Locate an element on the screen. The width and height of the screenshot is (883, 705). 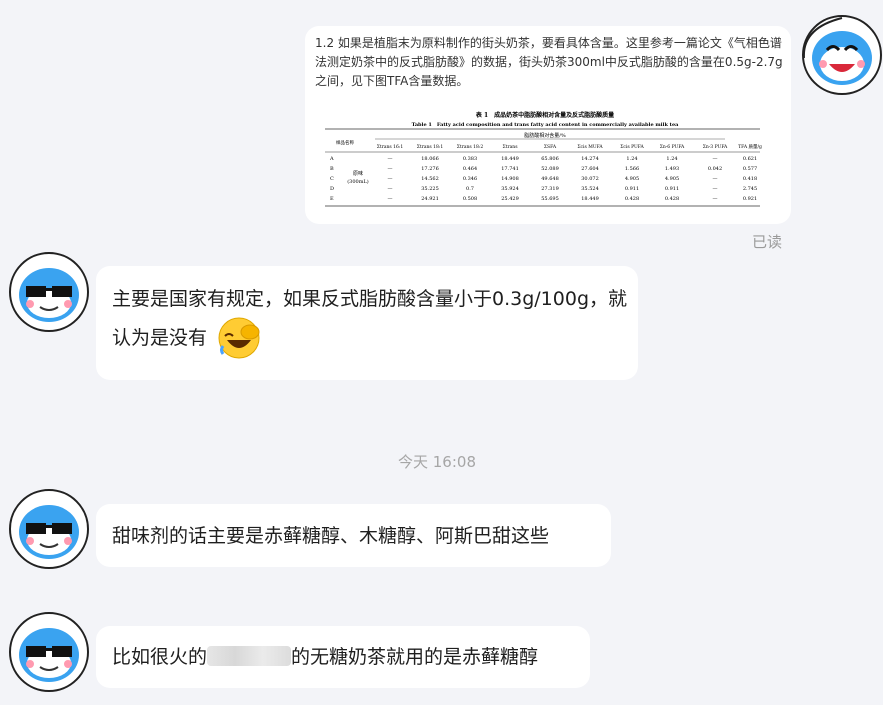
table-title-cn: 表 1 成品奶茶中脂肪酸相对含量及反式脂肪酸质量 is located at coordinates (544, 115).